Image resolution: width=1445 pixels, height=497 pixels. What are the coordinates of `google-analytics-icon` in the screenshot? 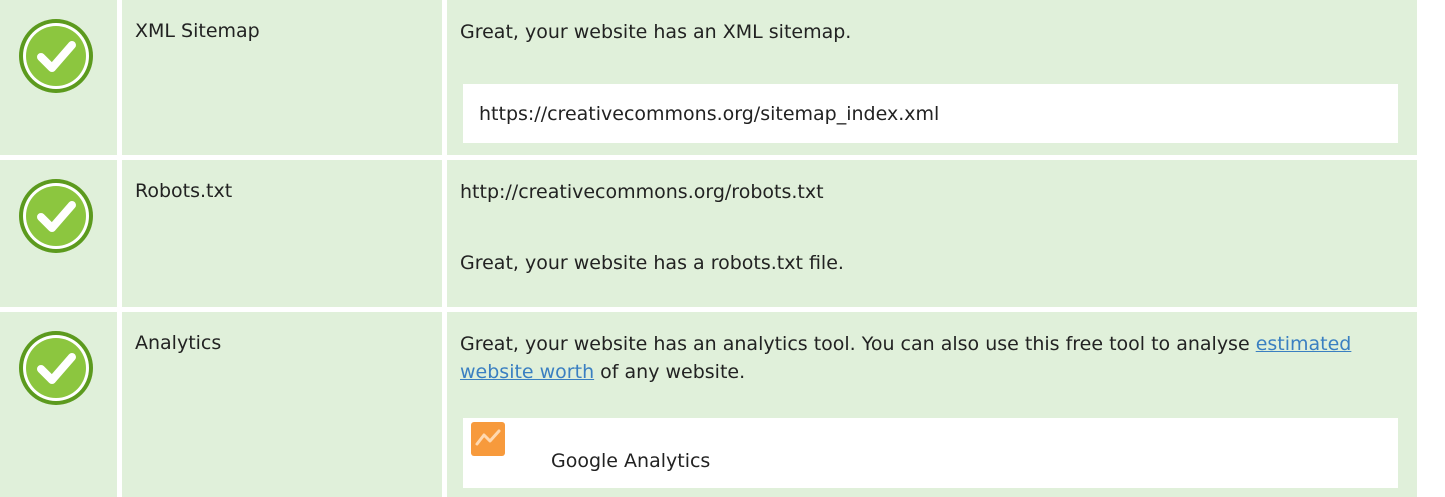 It's located at (488, 439).